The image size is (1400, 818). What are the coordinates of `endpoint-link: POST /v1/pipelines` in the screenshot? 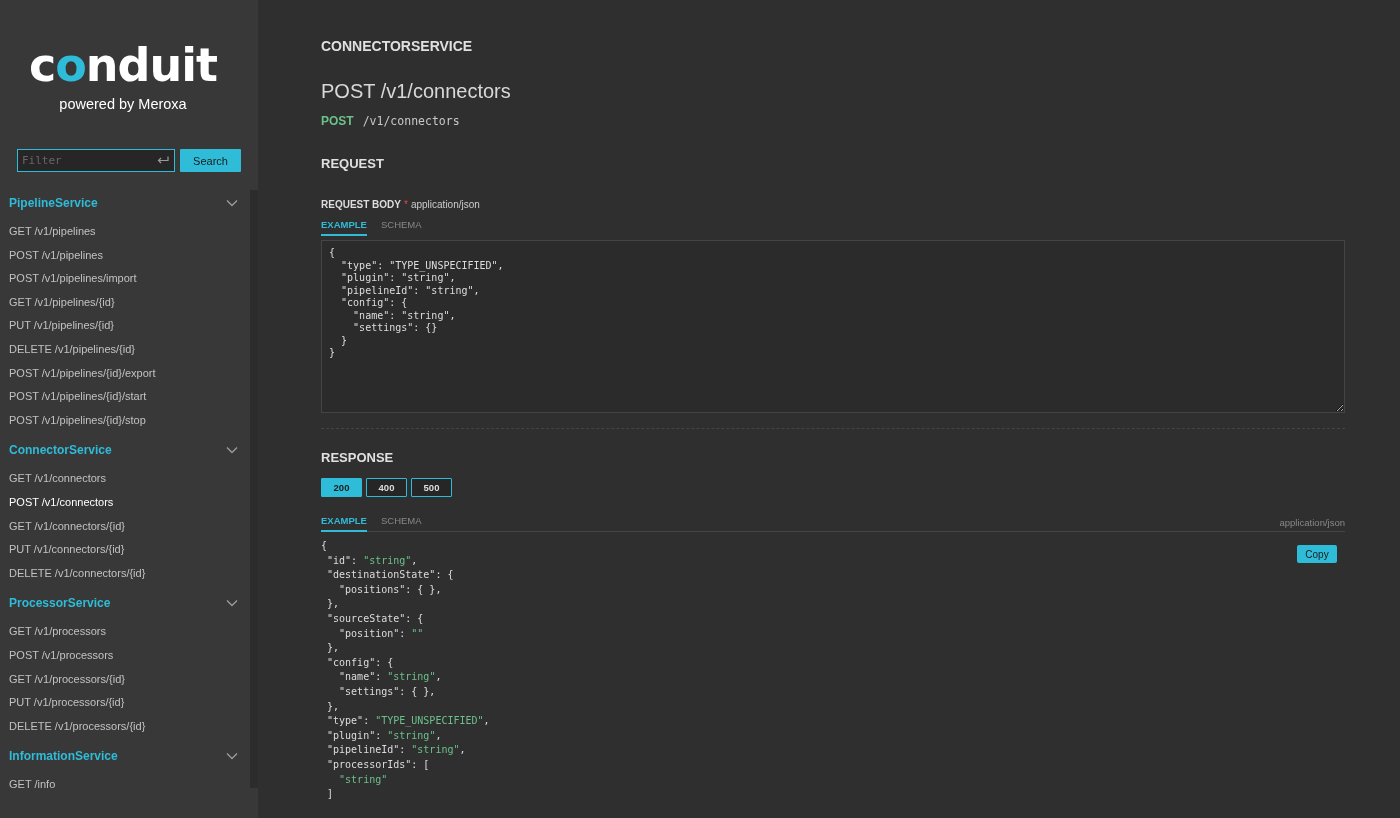 It's located at (125, 255).